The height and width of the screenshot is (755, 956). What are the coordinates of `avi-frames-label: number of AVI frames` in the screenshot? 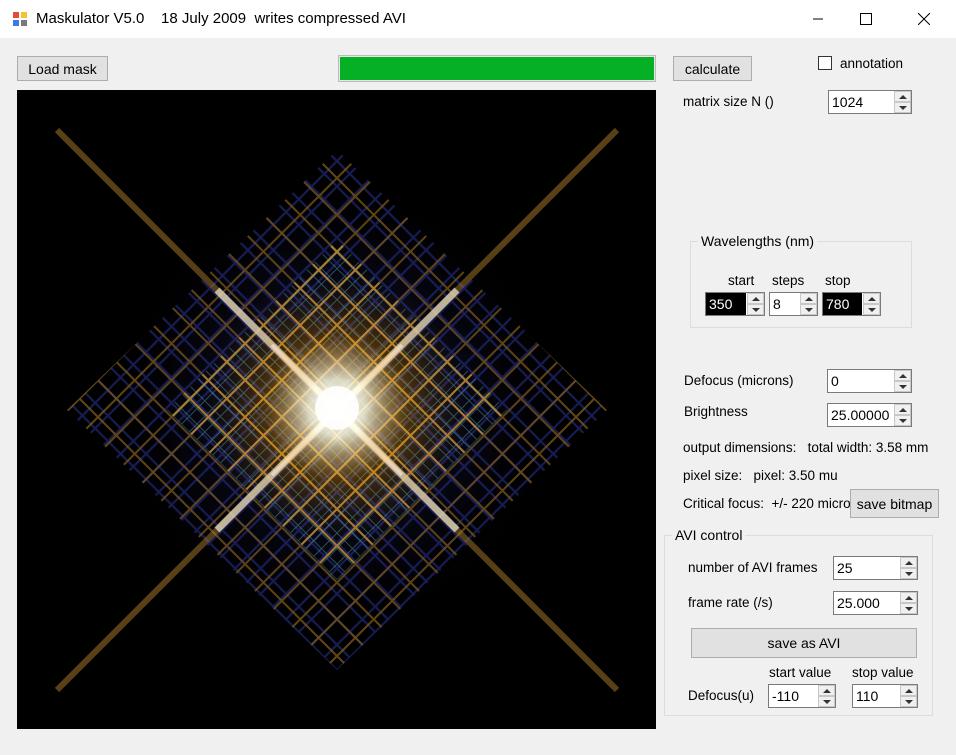 It's located at (753, 567).